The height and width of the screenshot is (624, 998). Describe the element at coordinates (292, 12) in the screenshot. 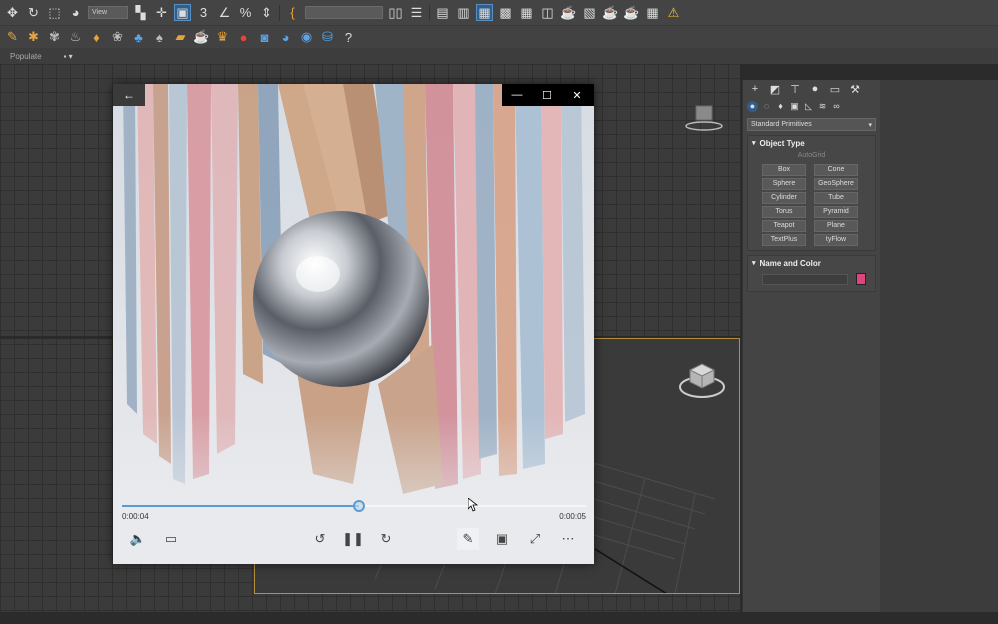

I see `edit-named-selection-icon: {` at that location.